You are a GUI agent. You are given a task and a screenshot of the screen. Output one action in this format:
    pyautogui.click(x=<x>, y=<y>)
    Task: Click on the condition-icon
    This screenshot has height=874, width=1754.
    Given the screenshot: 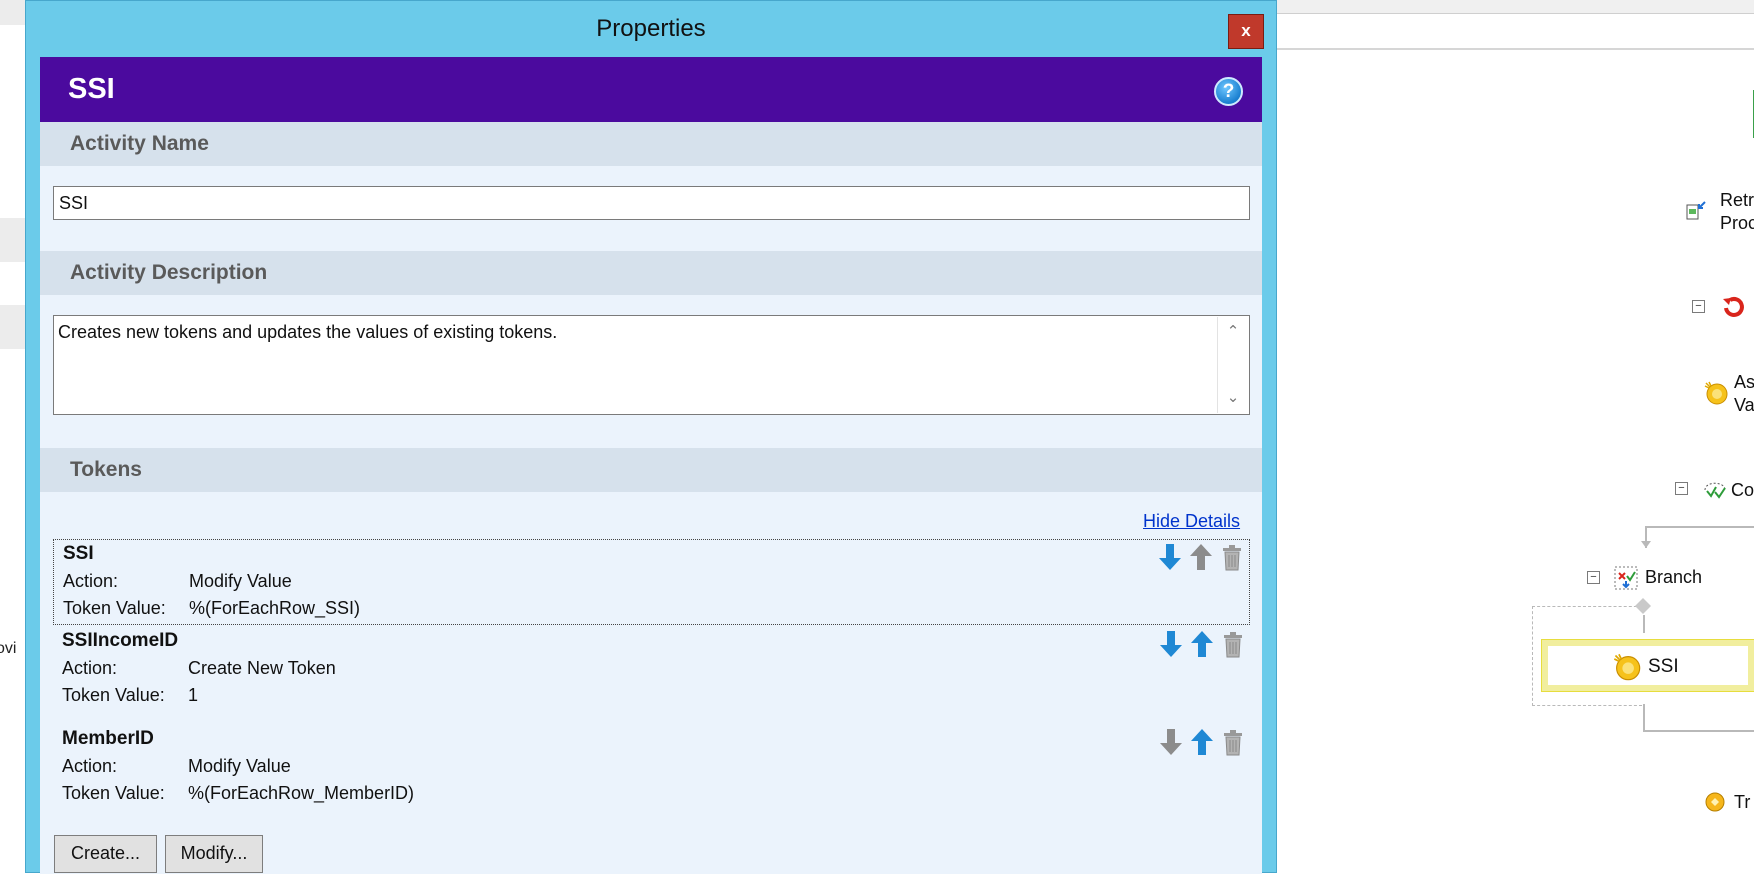 What is the action you would take?
    pyautogui.click(x=1715, y=490)
    